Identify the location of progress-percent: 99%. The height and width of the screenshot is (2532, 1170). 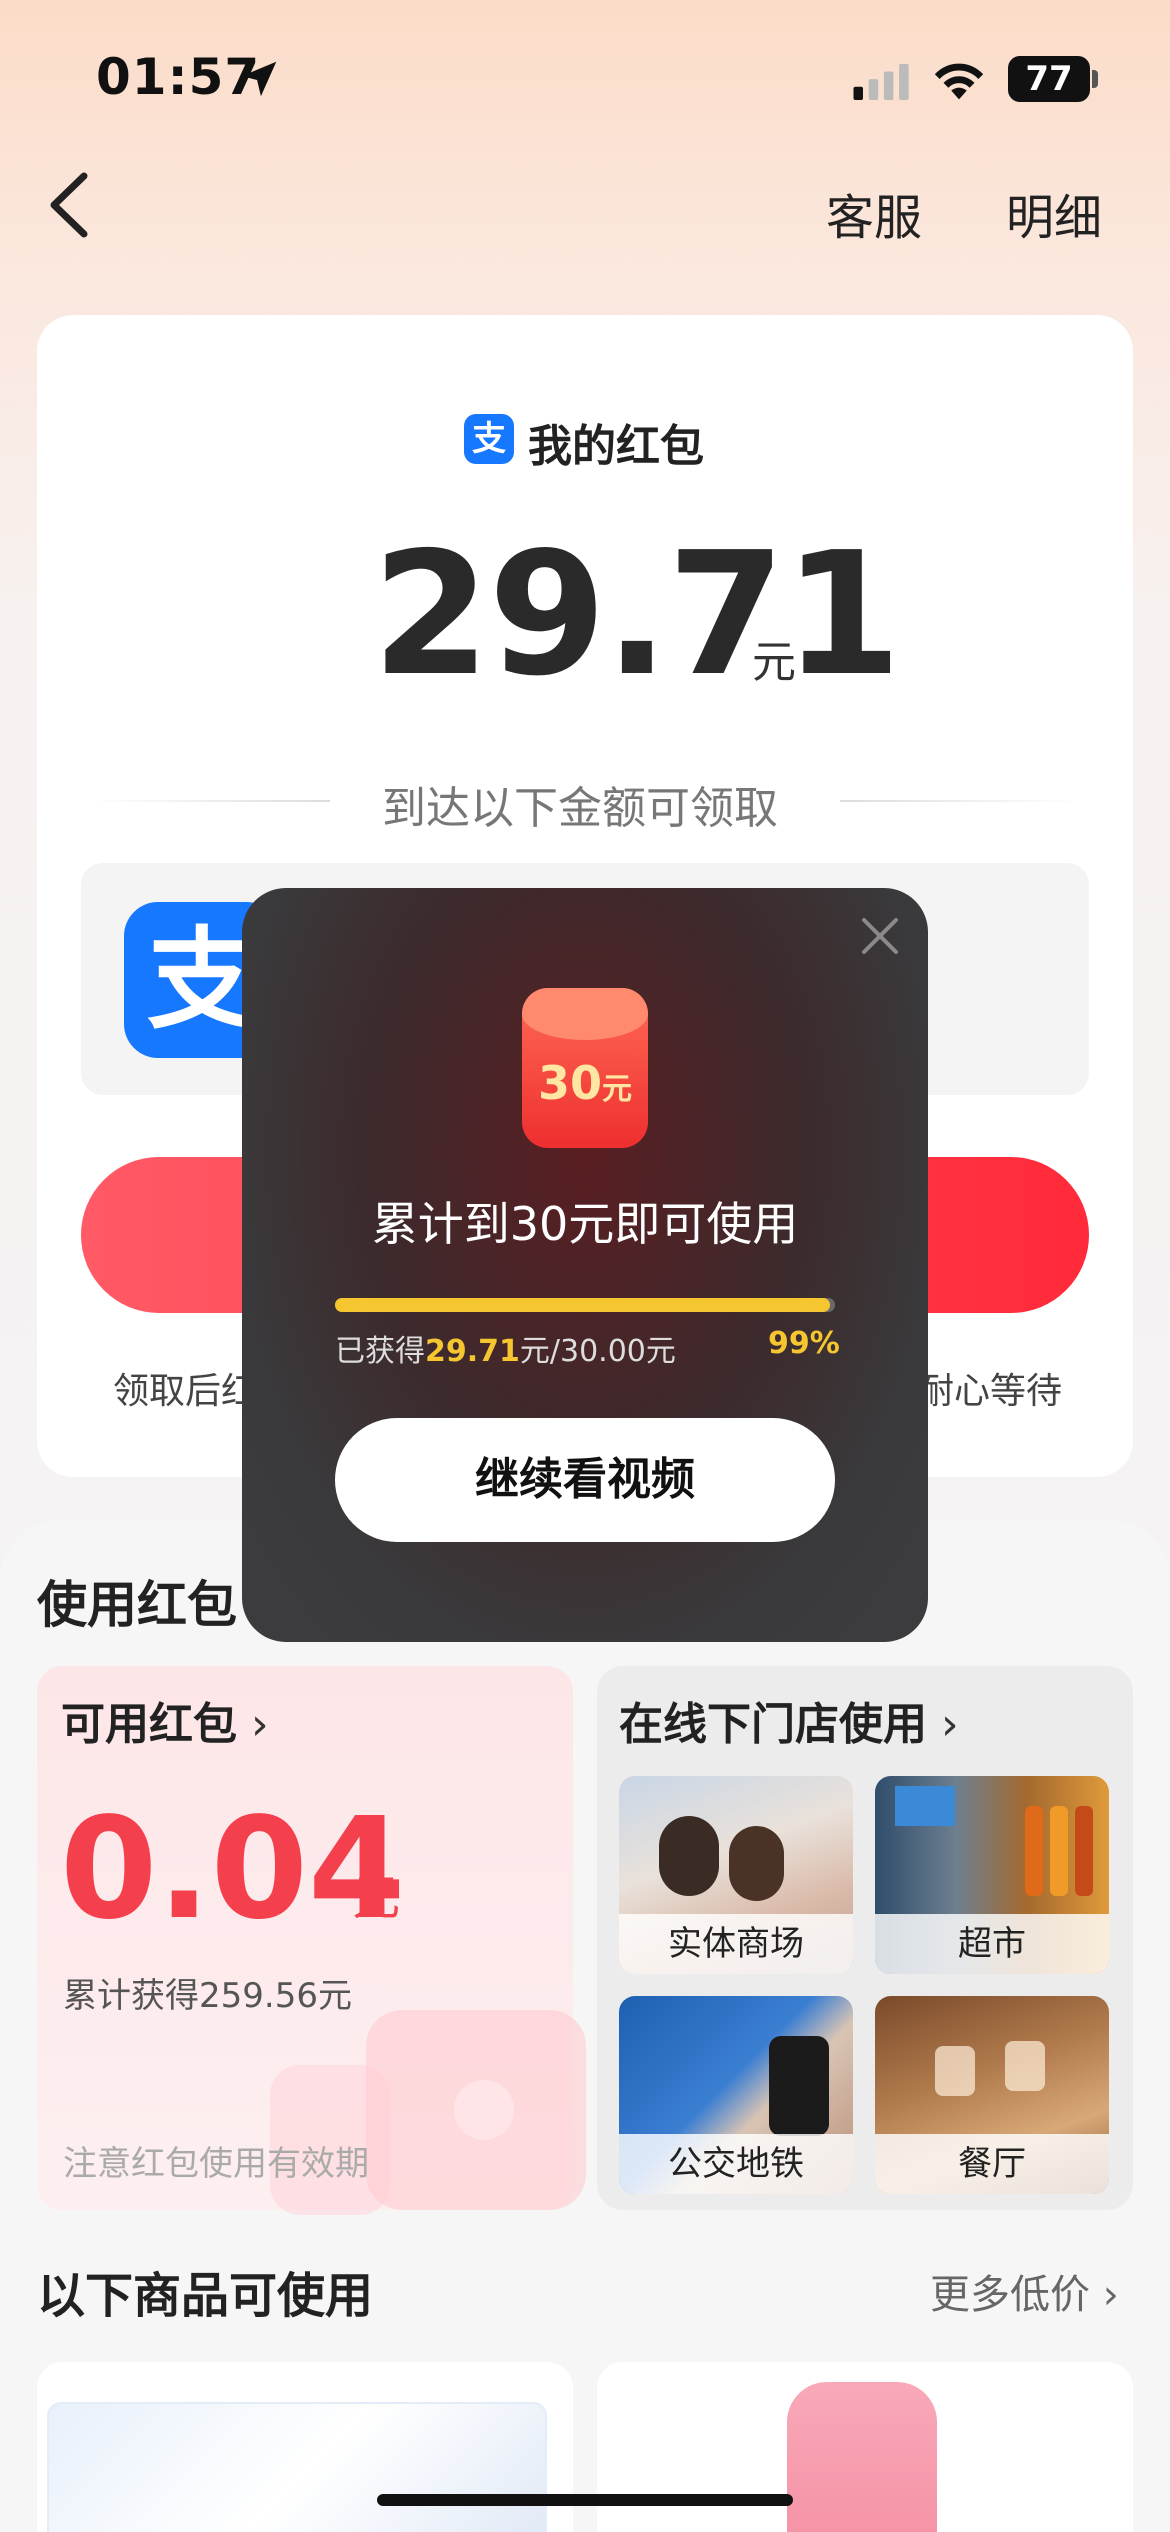
(804, 1343).